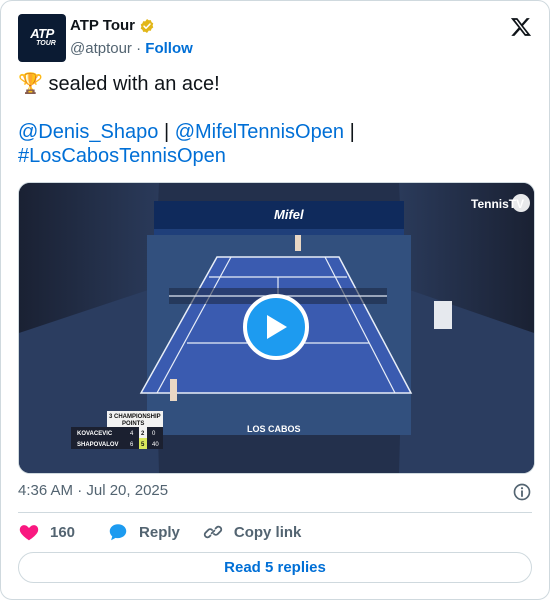  Describe the element at coordinates (46, 43) in the screenshot. I see `avatar-text-tour: TOUR` at that location.